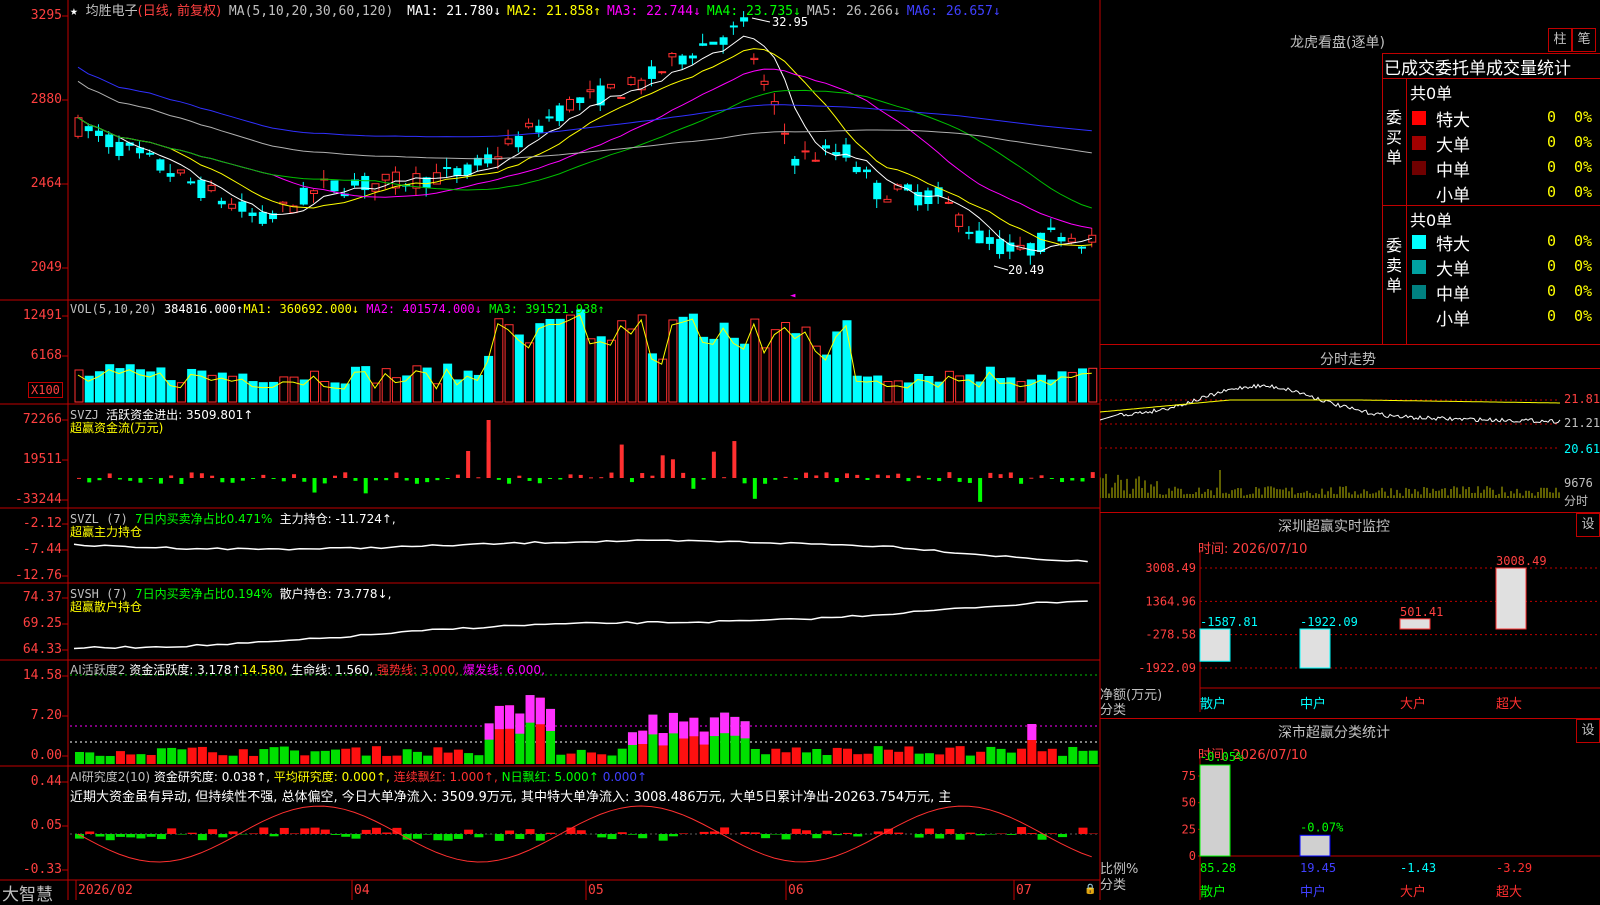 This screenshot has height=905, width=1600. What do you see at coordinates (1584, 40) in the screenshot?
I see `pen-mode-button: 笔` at bounding box center [1584, 40].